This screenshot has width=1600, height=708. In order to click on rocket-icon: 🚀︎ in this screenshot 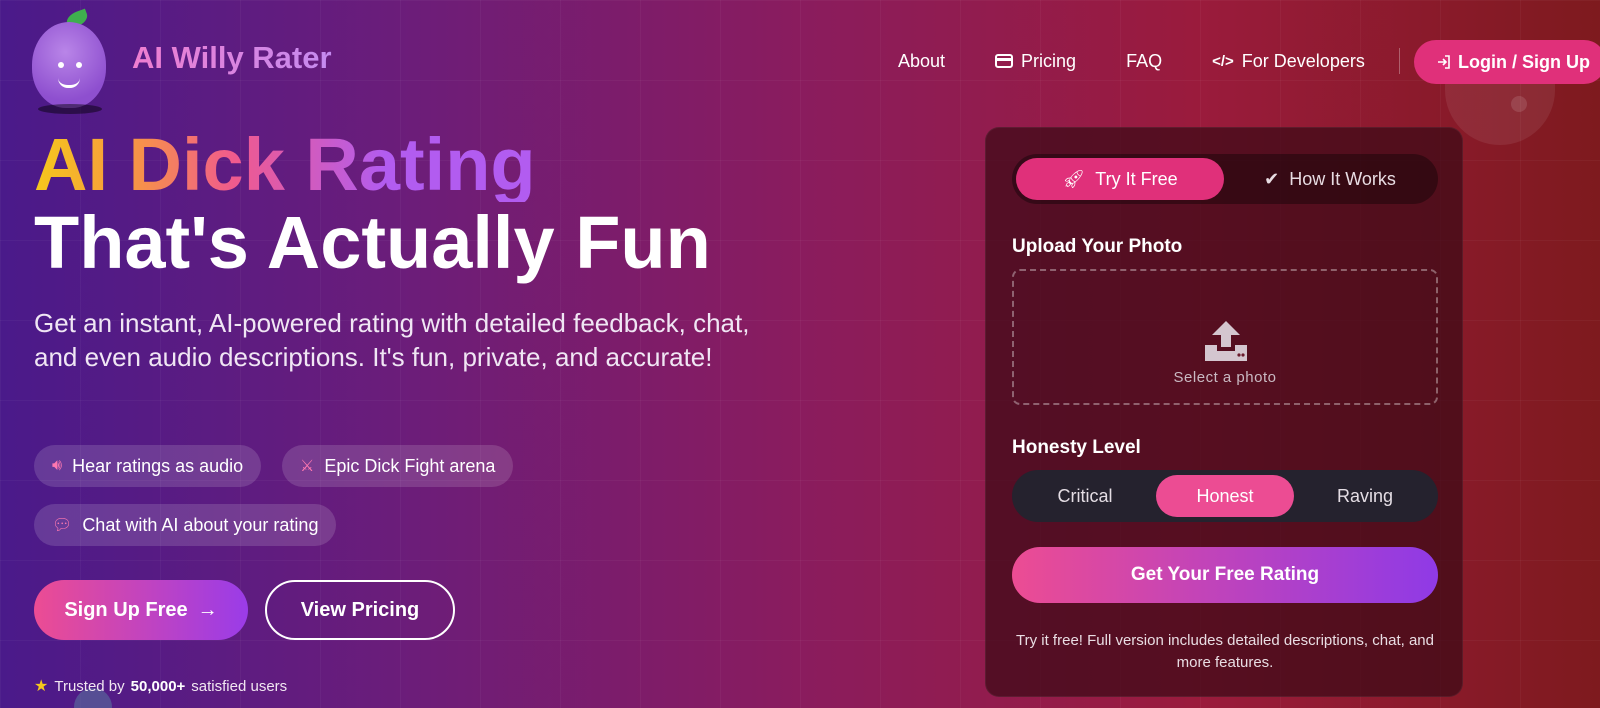, I will do `click(1074, 178)`.